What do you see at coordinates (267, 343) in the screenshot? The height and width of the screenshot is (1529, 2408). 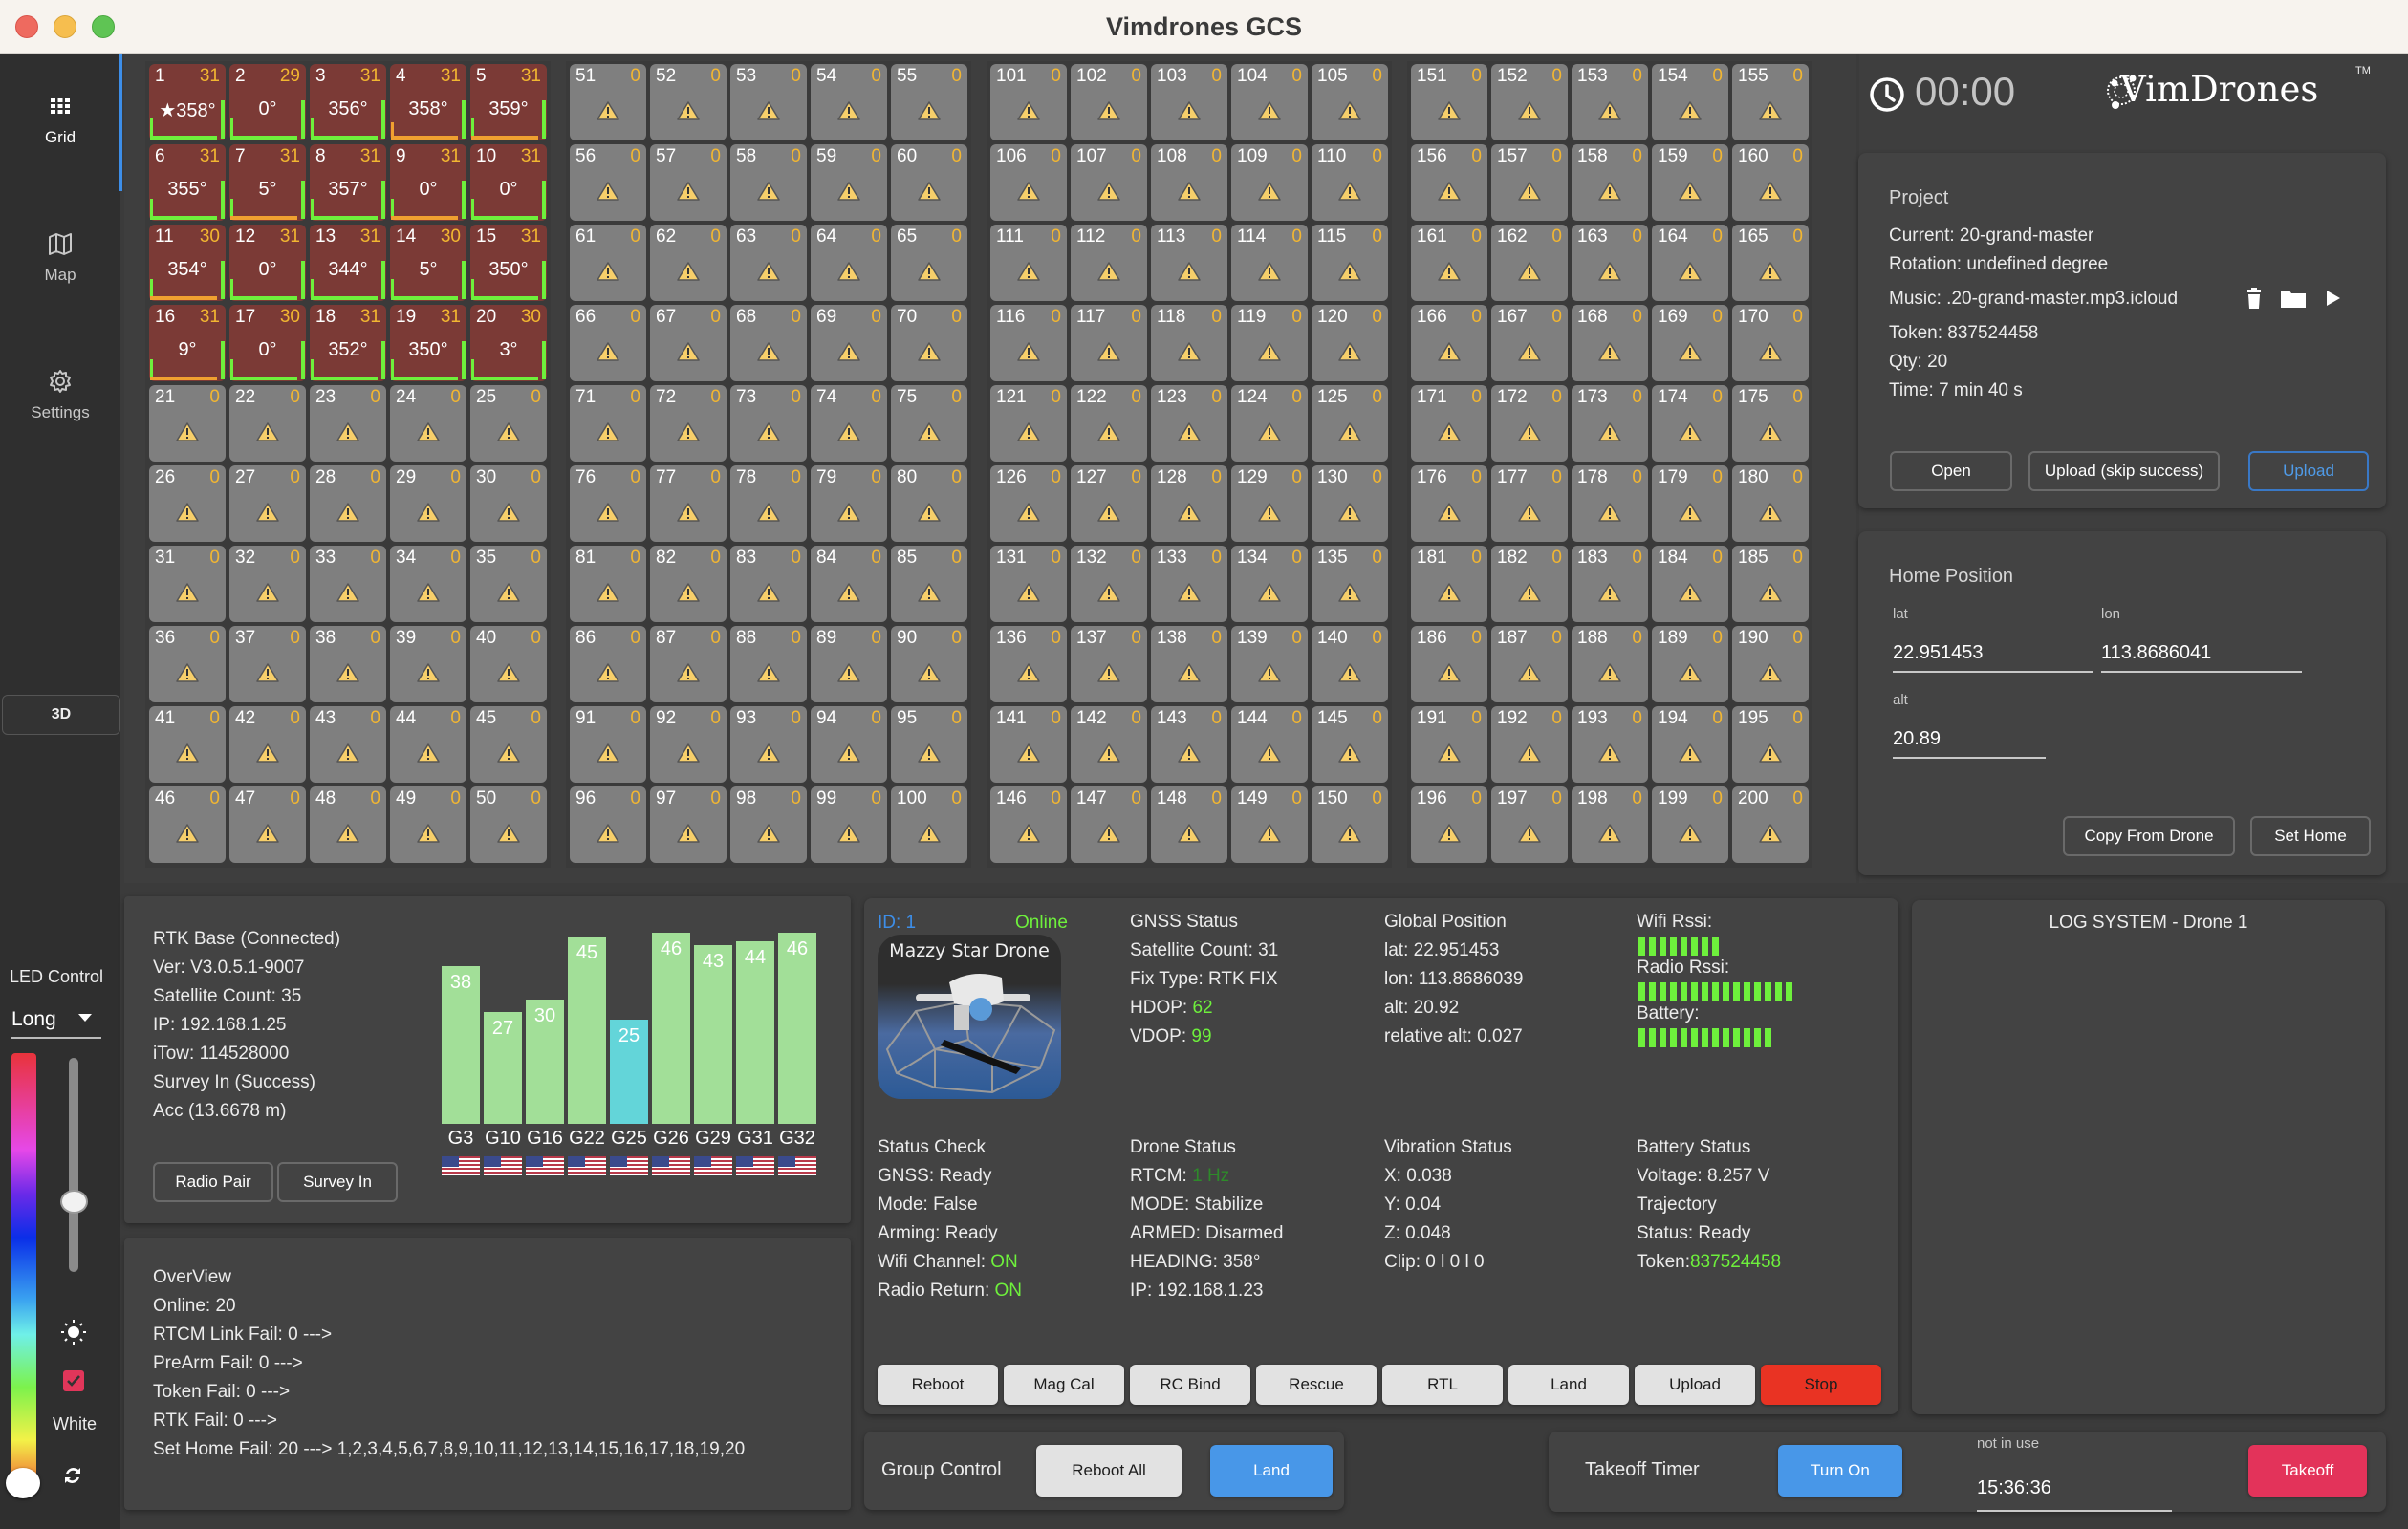 I see `drone-tile: 17 30 0°` at bounding box center [267, 343].